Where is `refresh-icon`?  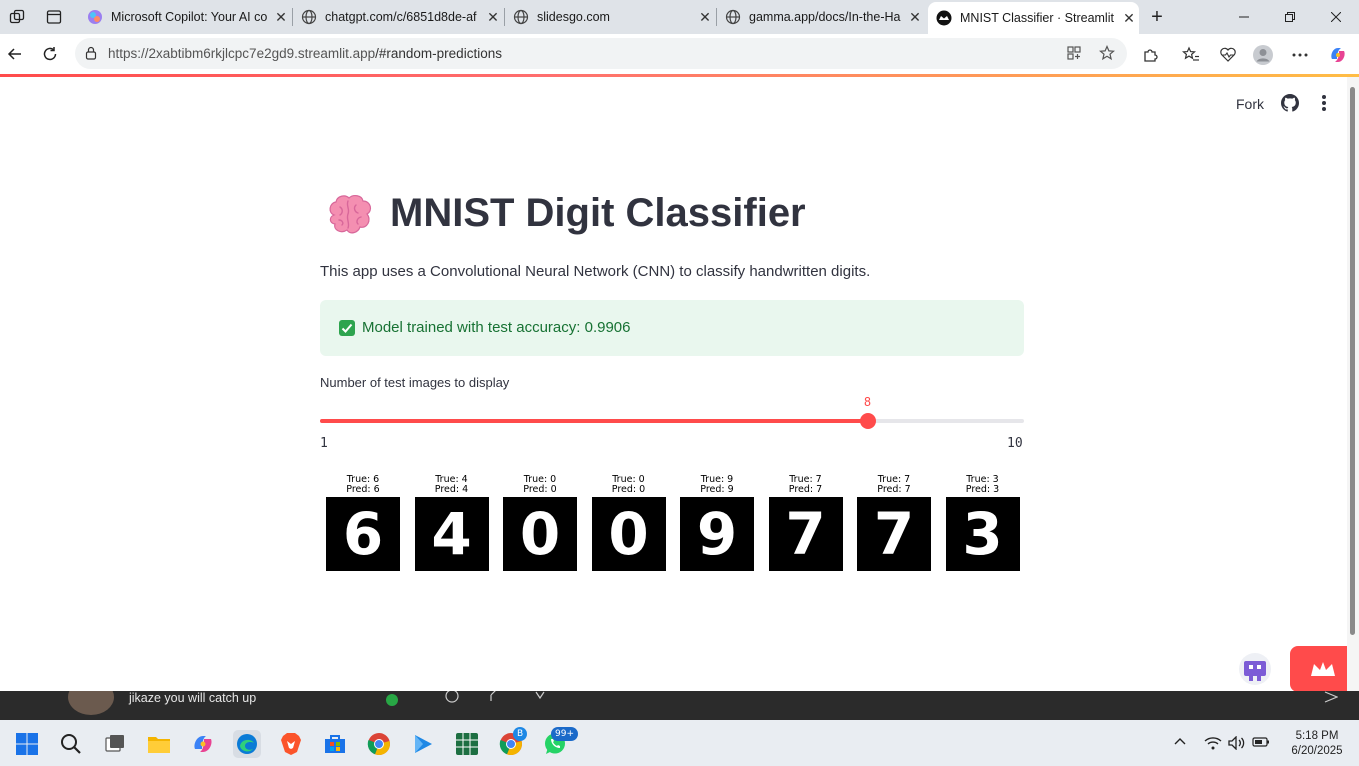 refresh-icon is located at coordinates (50, 54).